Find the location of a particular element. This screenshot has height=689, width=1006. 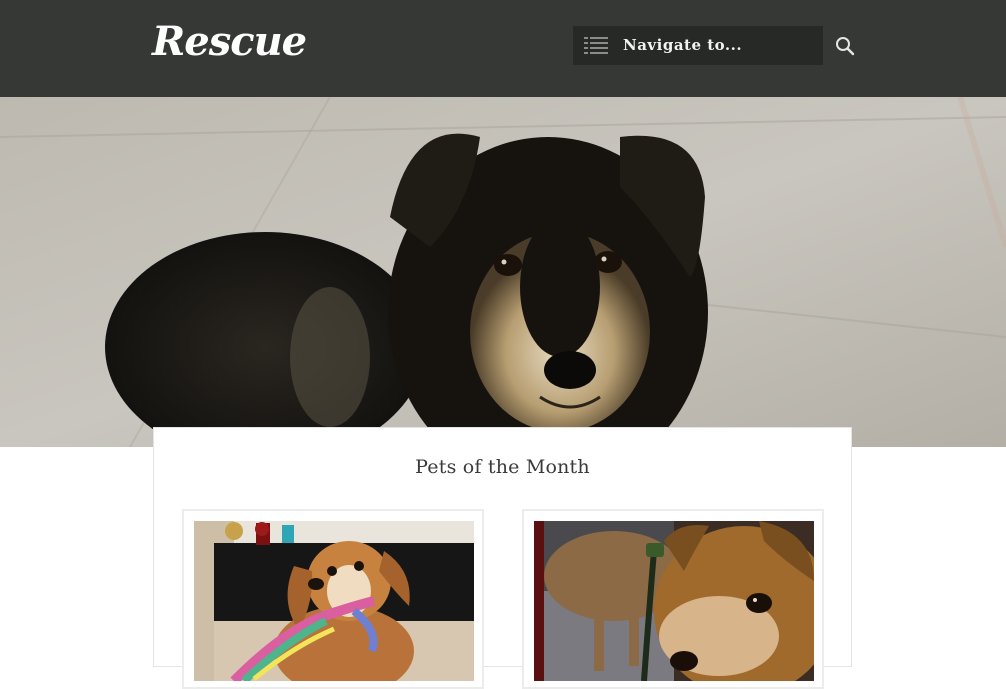

chihuahua-photo is located at coordinates (674, 601).